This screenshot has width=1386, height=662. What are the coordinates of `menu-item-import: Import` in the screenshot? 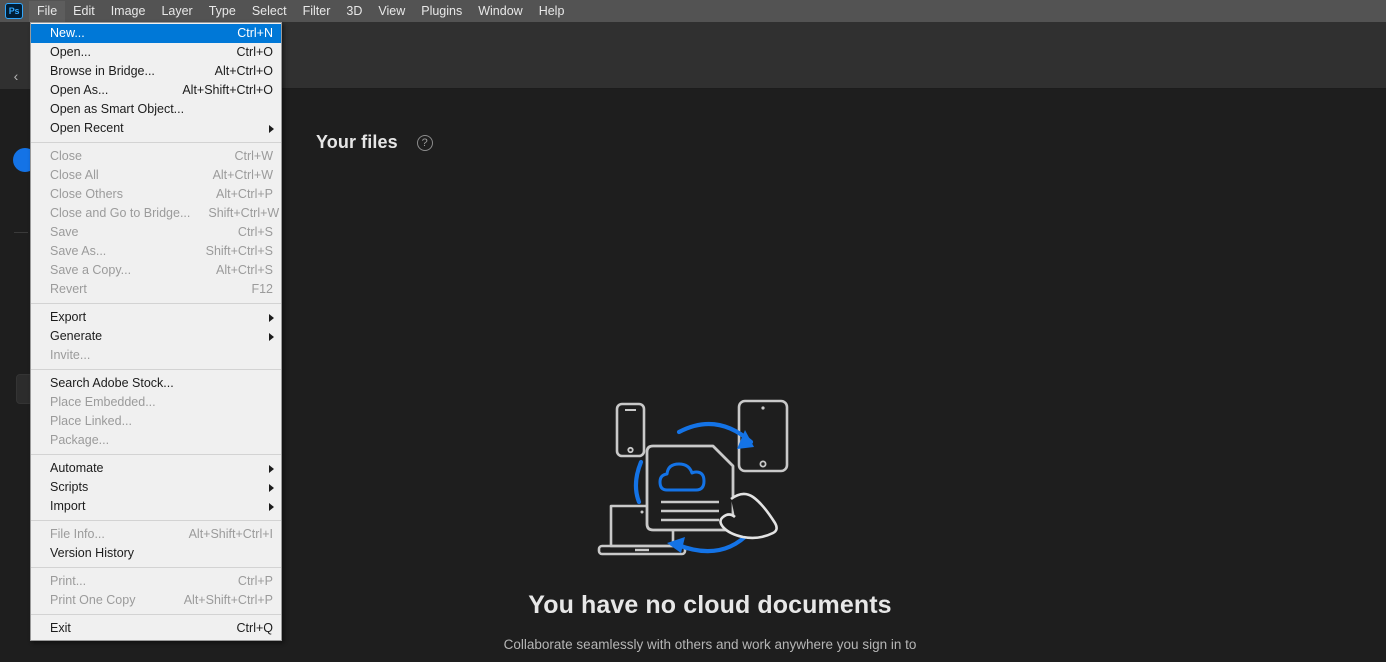 It's located at (156, 506).